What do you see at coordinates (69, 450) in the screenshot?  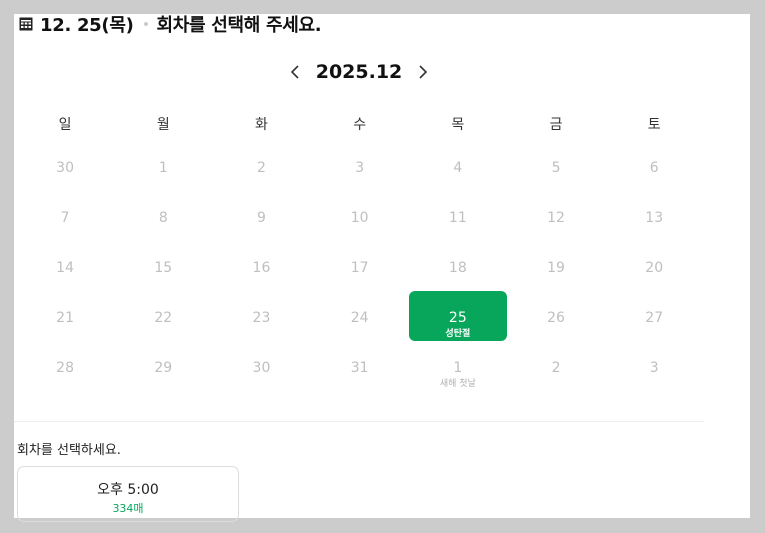 I see `session-prompt: 회차를 선택하세요.` at bounding box center [69, 450].